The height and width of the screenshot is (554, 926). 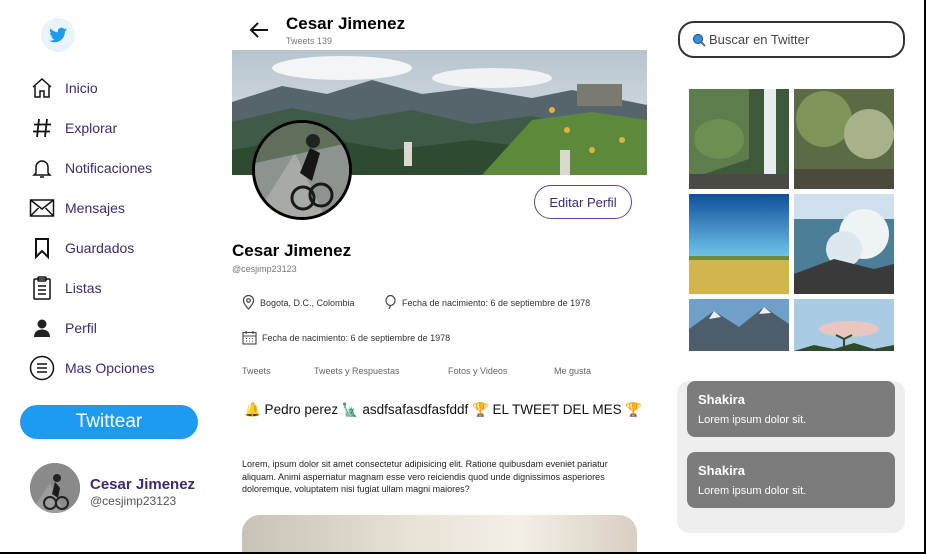 What do you see at coordinates (58, 35) in the screenshot?
I see `twitter-bird-icon` at bounding box center [58, 35].